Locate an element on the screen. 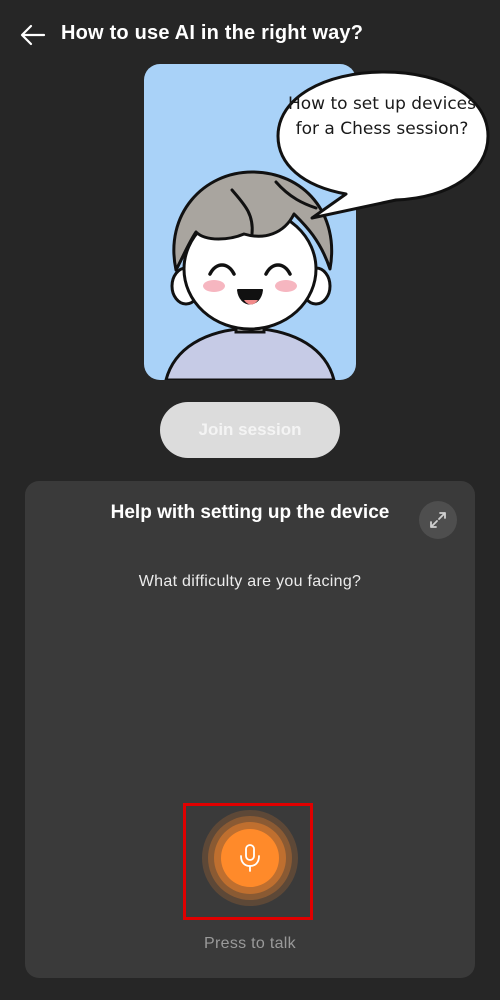 The width and height of the screenshot is (500, 1000). page-title: How to use AI in the right way? is located at coordinates (212, 33).